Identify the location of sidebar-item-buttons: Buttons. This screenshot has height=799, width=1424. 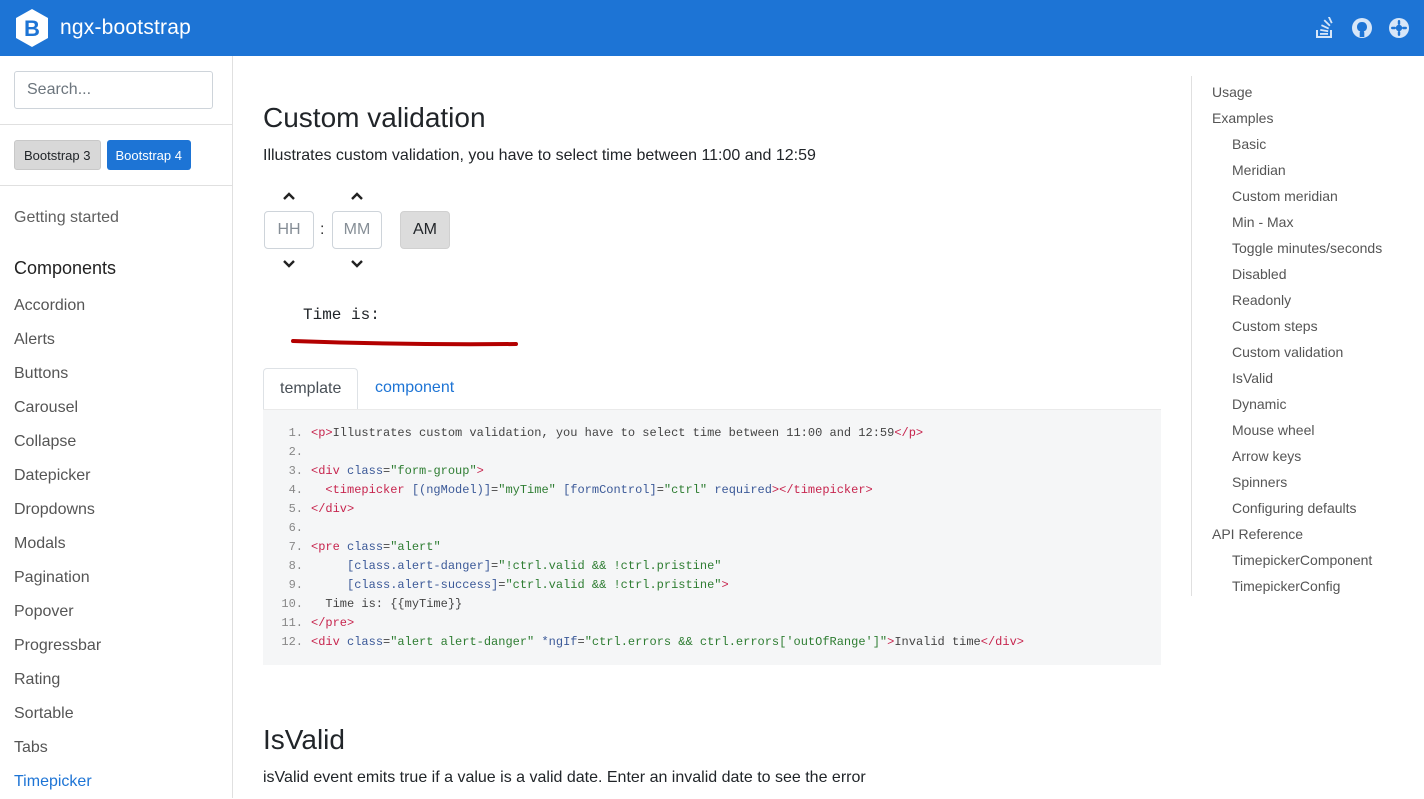
(123, 374).